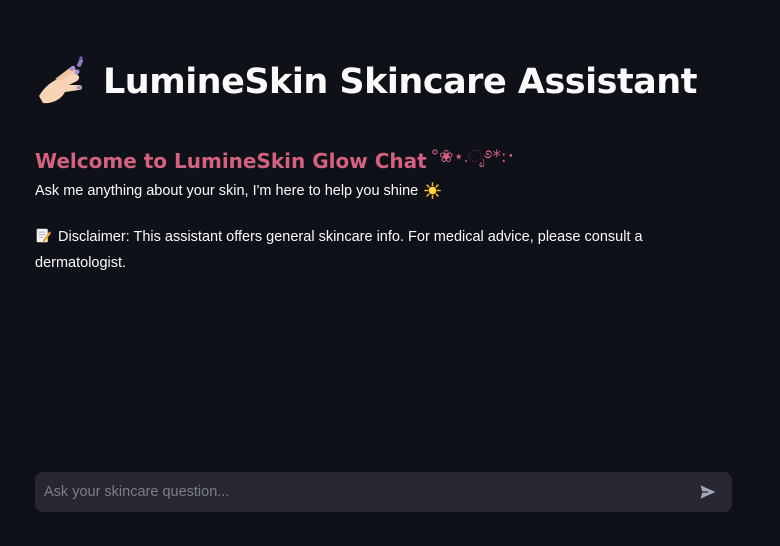 The image size is (780, 546). I want to click on welcome-decoration: °❀⋆.ೃ࿔*:･, so click(473, 157).